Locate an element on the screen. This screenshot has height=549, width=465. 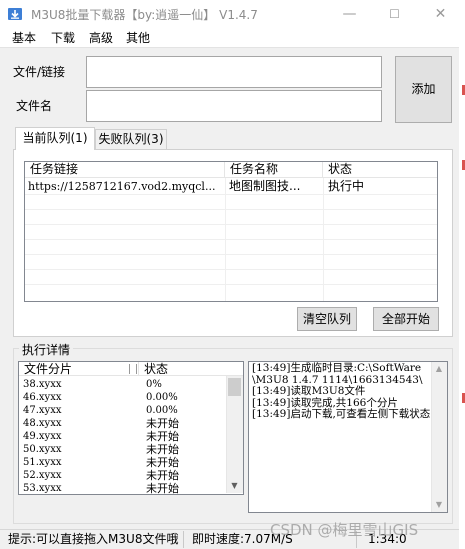
segment-file: 52.xyxx is located at coordinates (42, 475).